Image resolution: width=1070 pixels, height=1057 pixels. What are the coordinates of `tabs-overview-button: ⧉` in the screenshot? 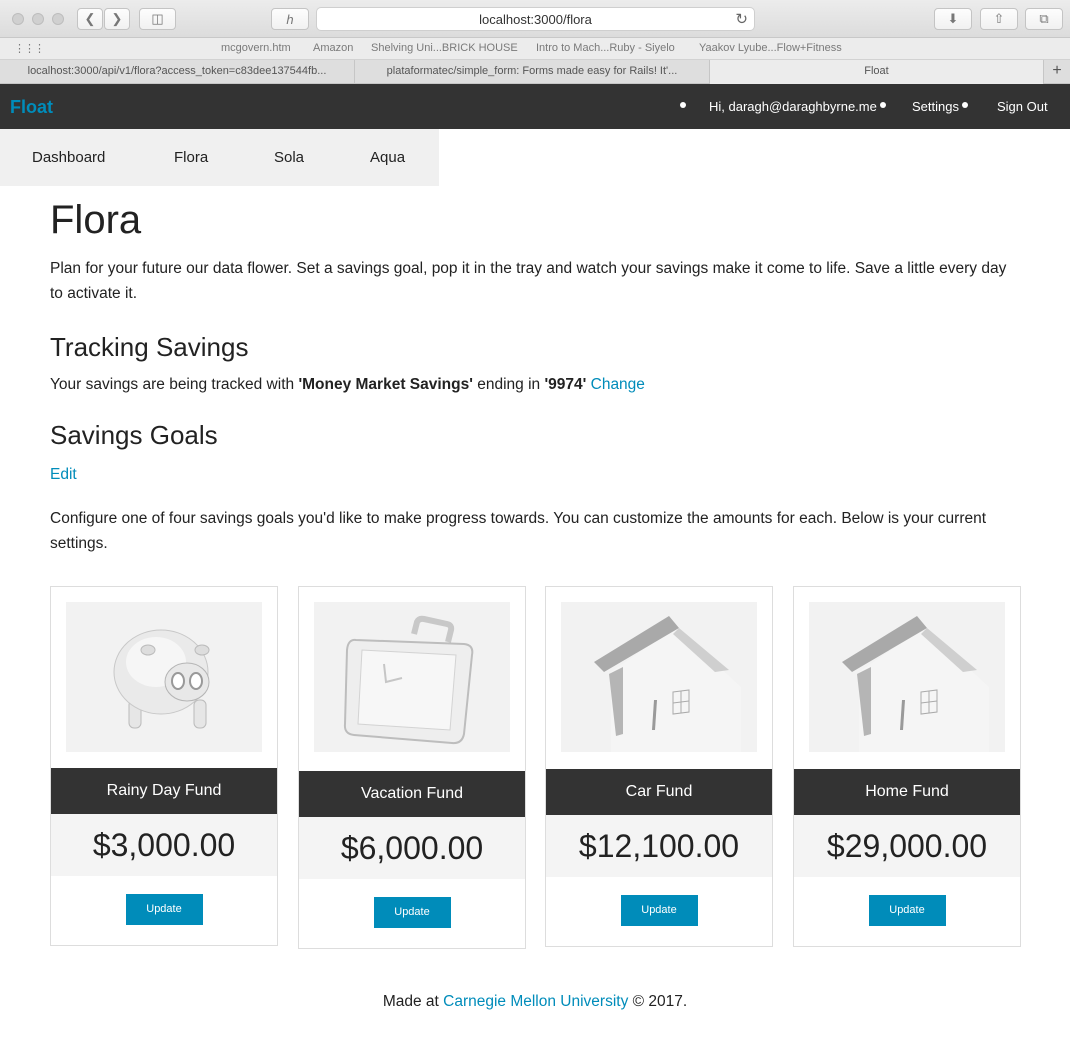 It's located at (1044, 19).